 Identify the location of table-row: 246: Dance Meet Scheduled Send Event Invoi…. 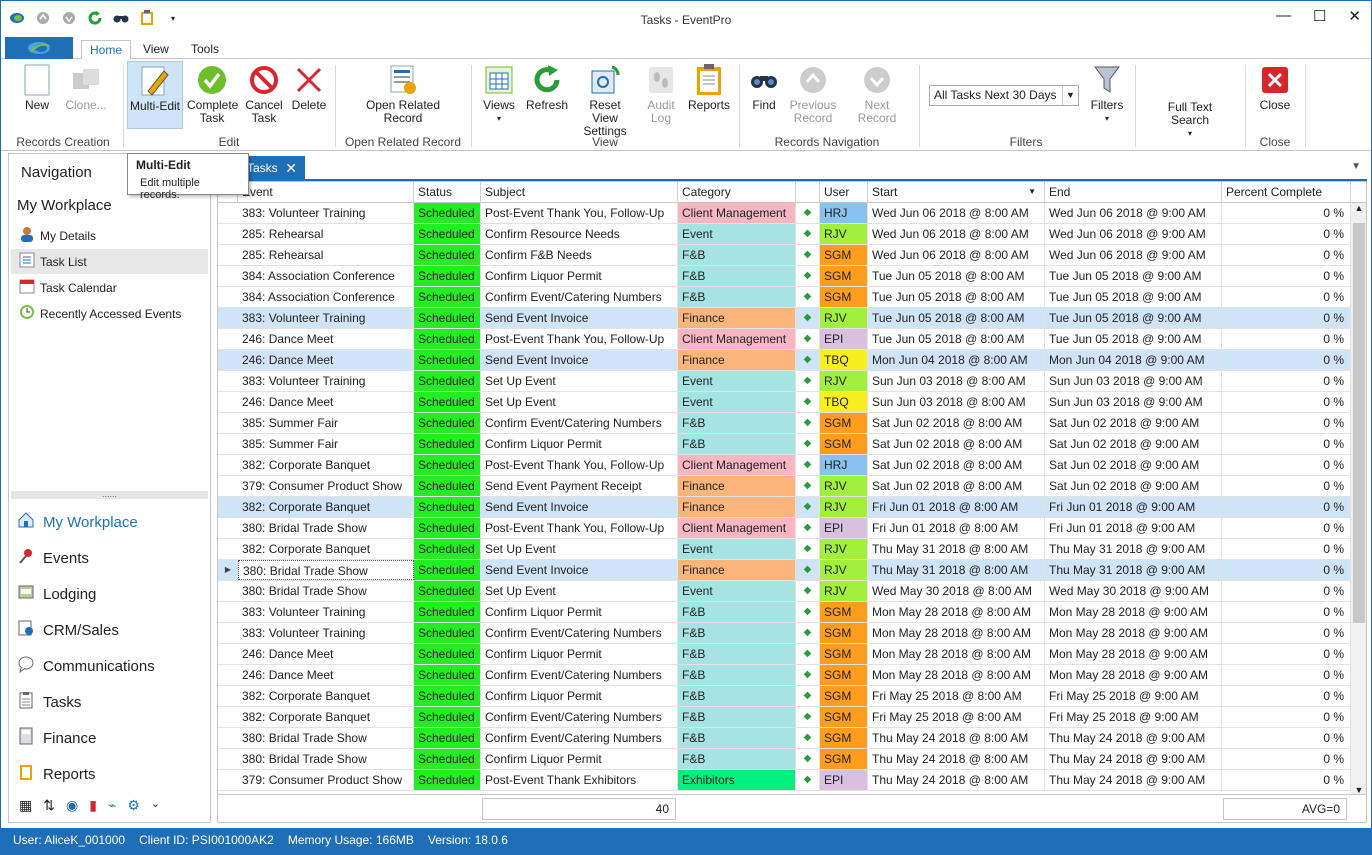
(792, 360).